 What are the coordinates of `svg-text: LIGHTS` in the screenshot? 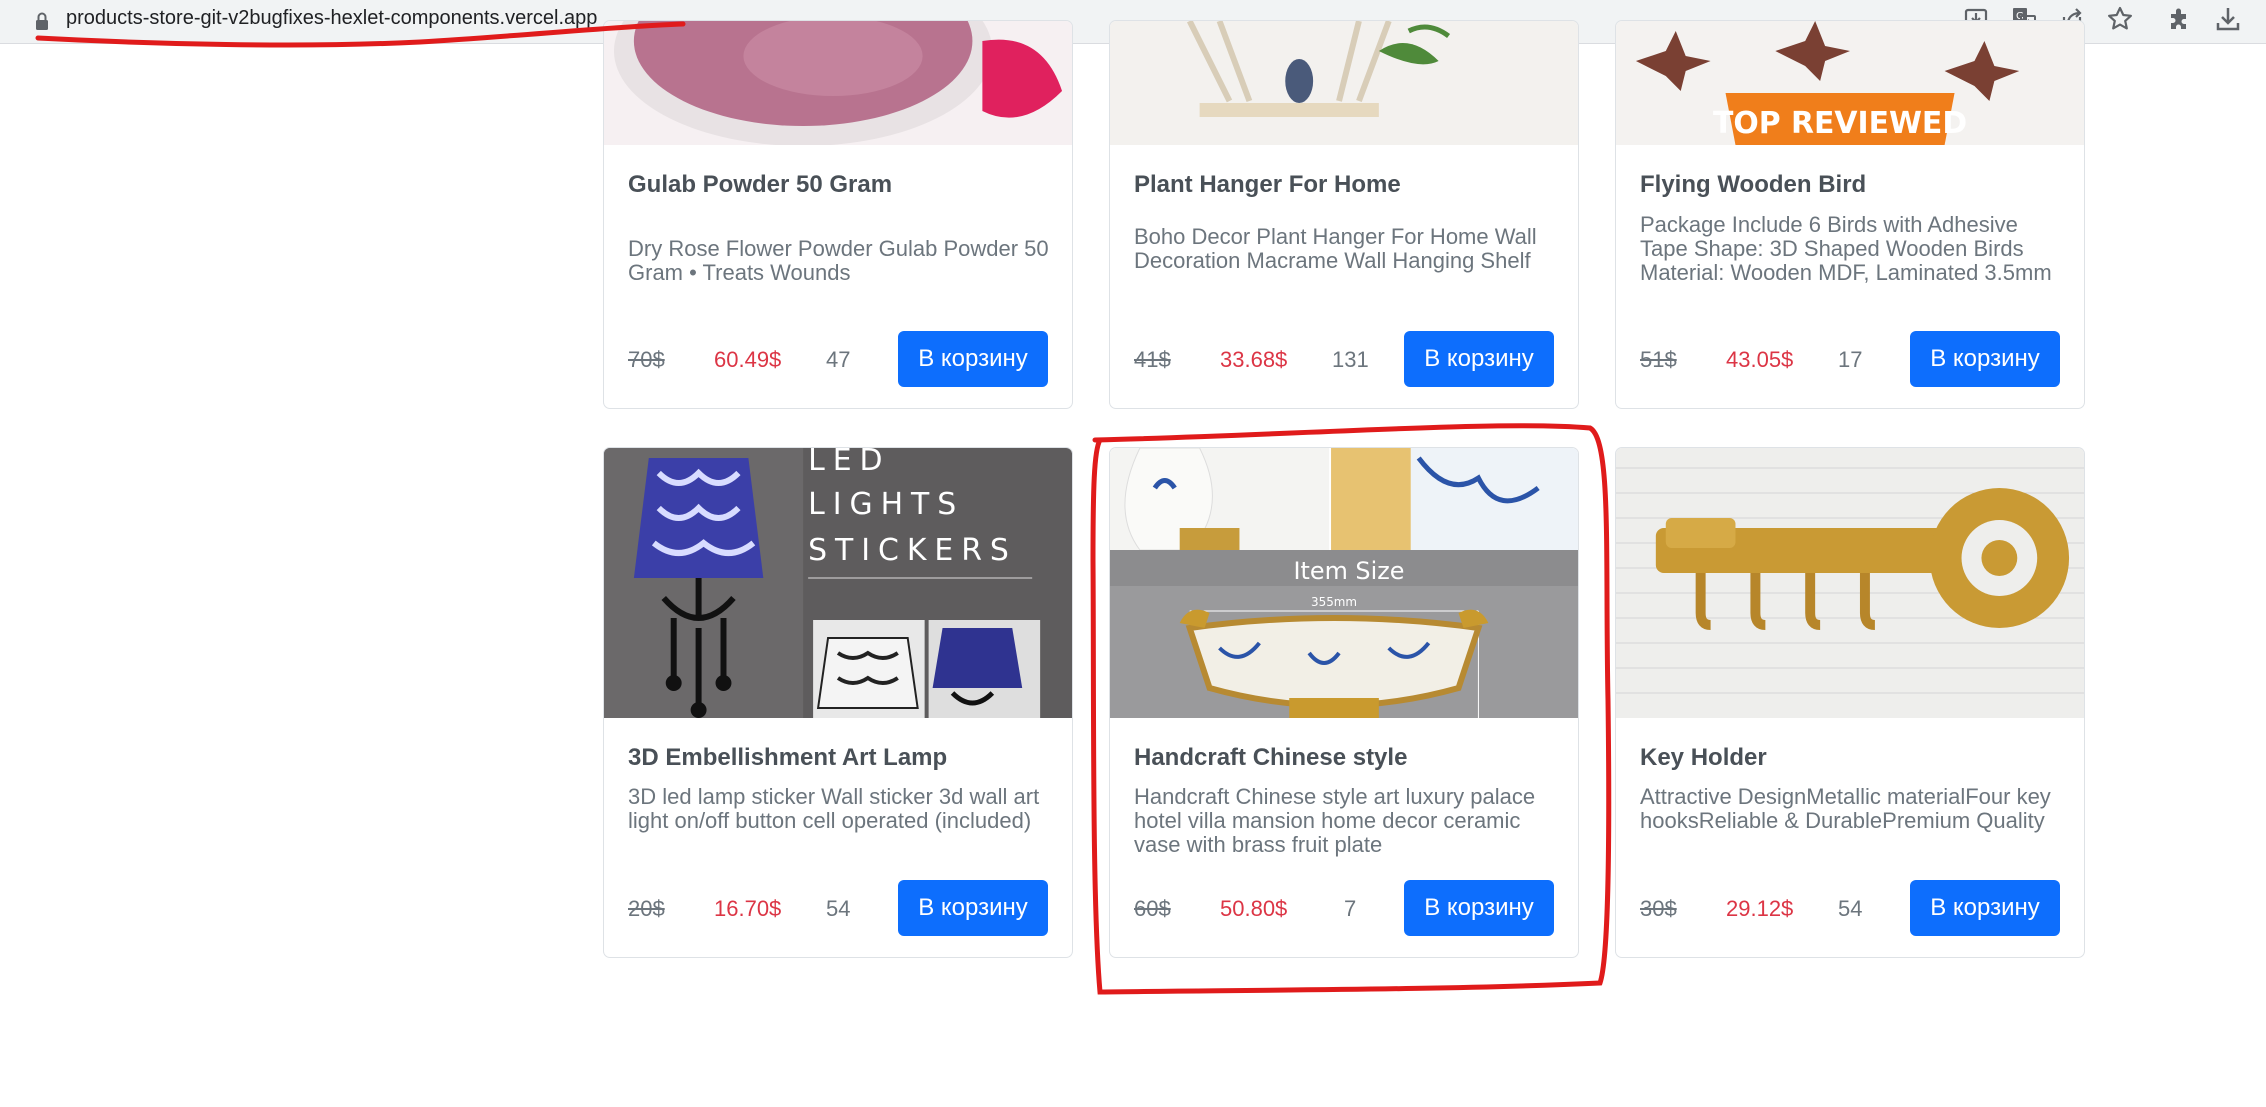 It's located at (886, 504).